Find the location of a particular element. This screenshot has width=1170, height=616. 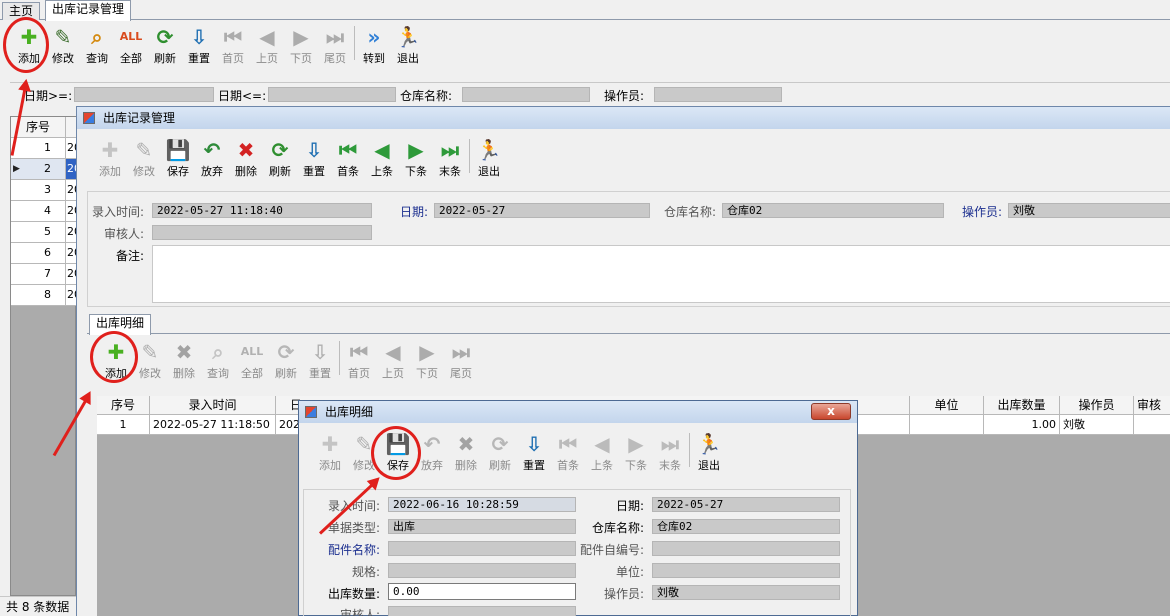

dialog-first-record-button: ⏮ 首条 is located at coordinates (568, 451).